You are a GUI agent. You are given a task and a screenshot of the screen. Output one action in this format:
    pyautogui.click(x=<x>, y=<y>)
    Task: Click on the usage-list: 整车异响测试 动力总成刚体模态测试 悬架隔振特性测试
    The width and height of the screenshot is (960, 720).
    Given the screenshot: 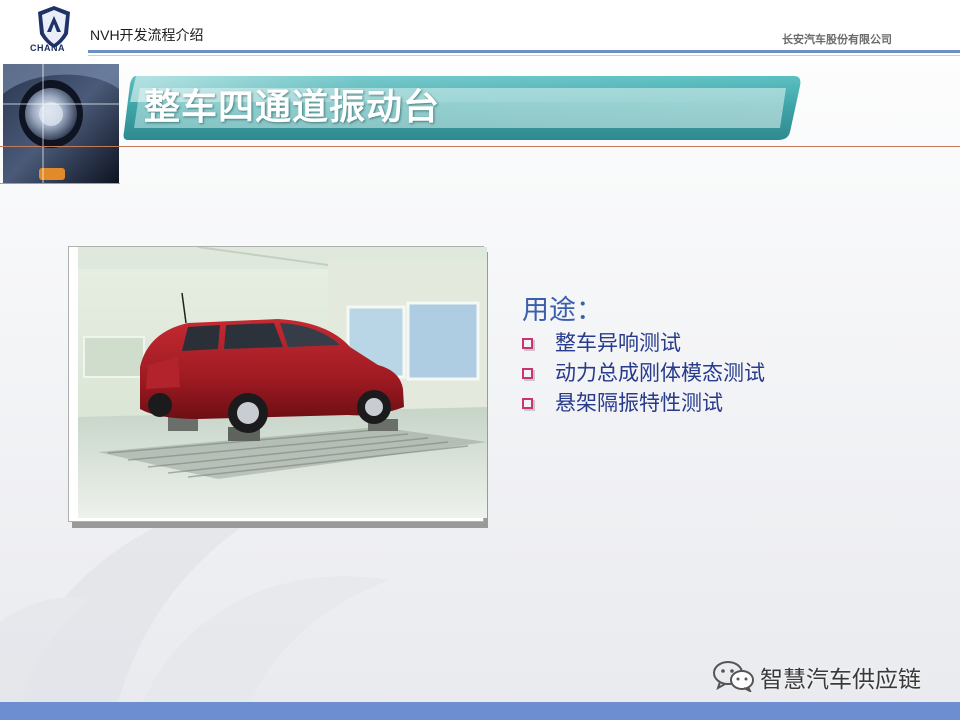 What is the action you would take?
    pyautogui.click(x=643, y=373)
    